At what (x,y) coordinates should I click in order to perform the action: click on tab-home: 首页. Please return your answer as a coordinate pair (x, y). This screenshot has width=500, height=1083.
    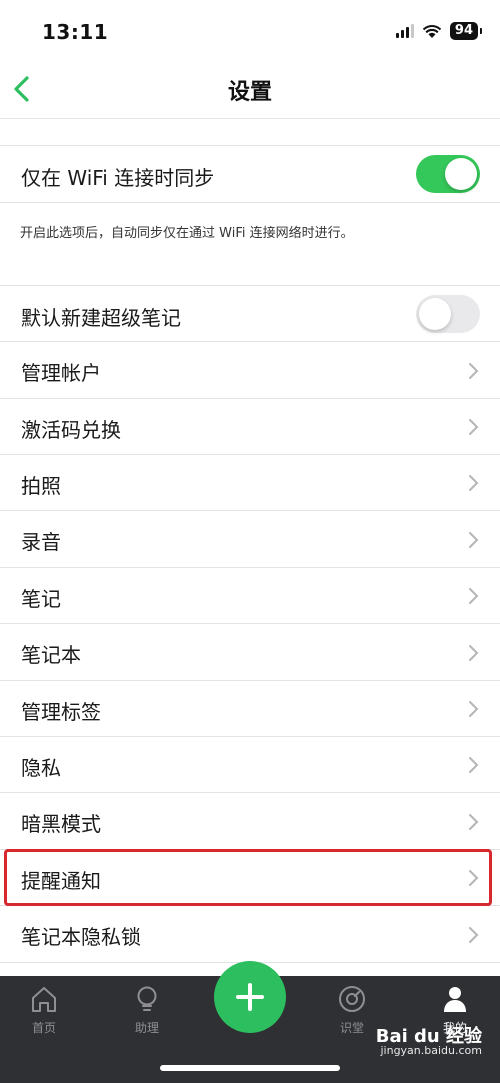
    Looking at the image, I should click on (44, 1011).